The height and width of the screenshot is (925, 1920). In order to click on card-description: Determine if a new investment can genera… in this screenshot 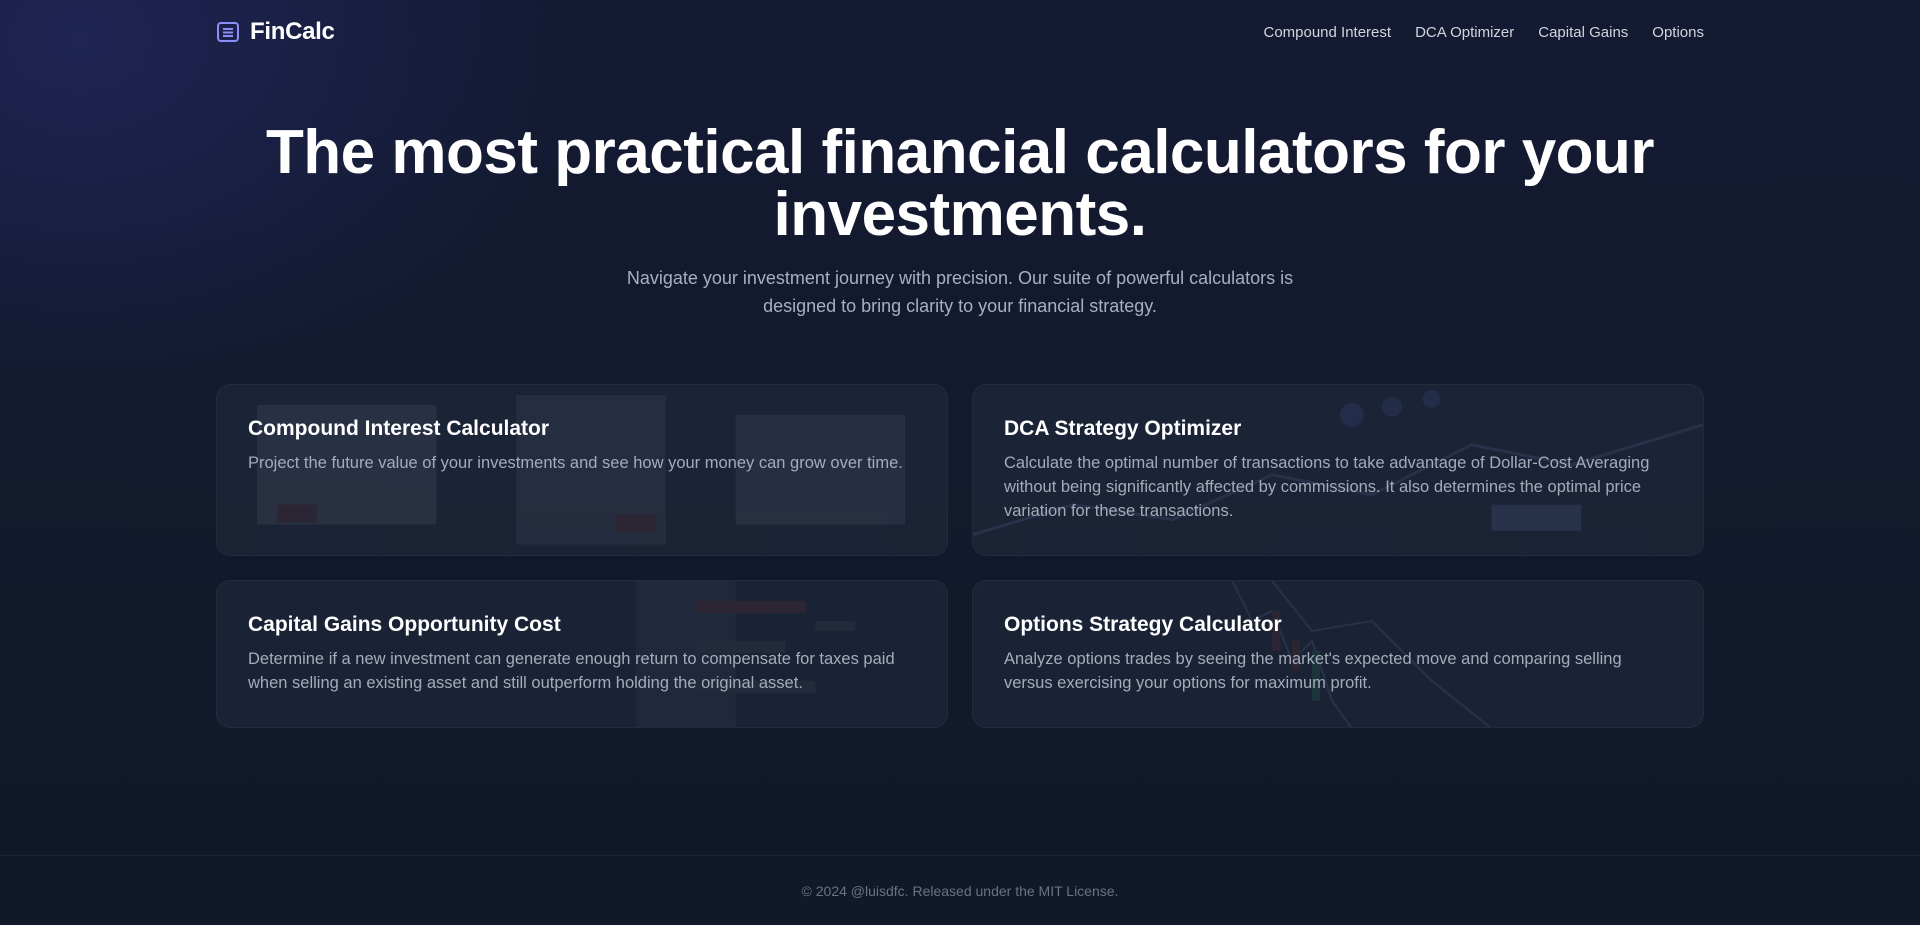, I will do `click(571, 671)`.